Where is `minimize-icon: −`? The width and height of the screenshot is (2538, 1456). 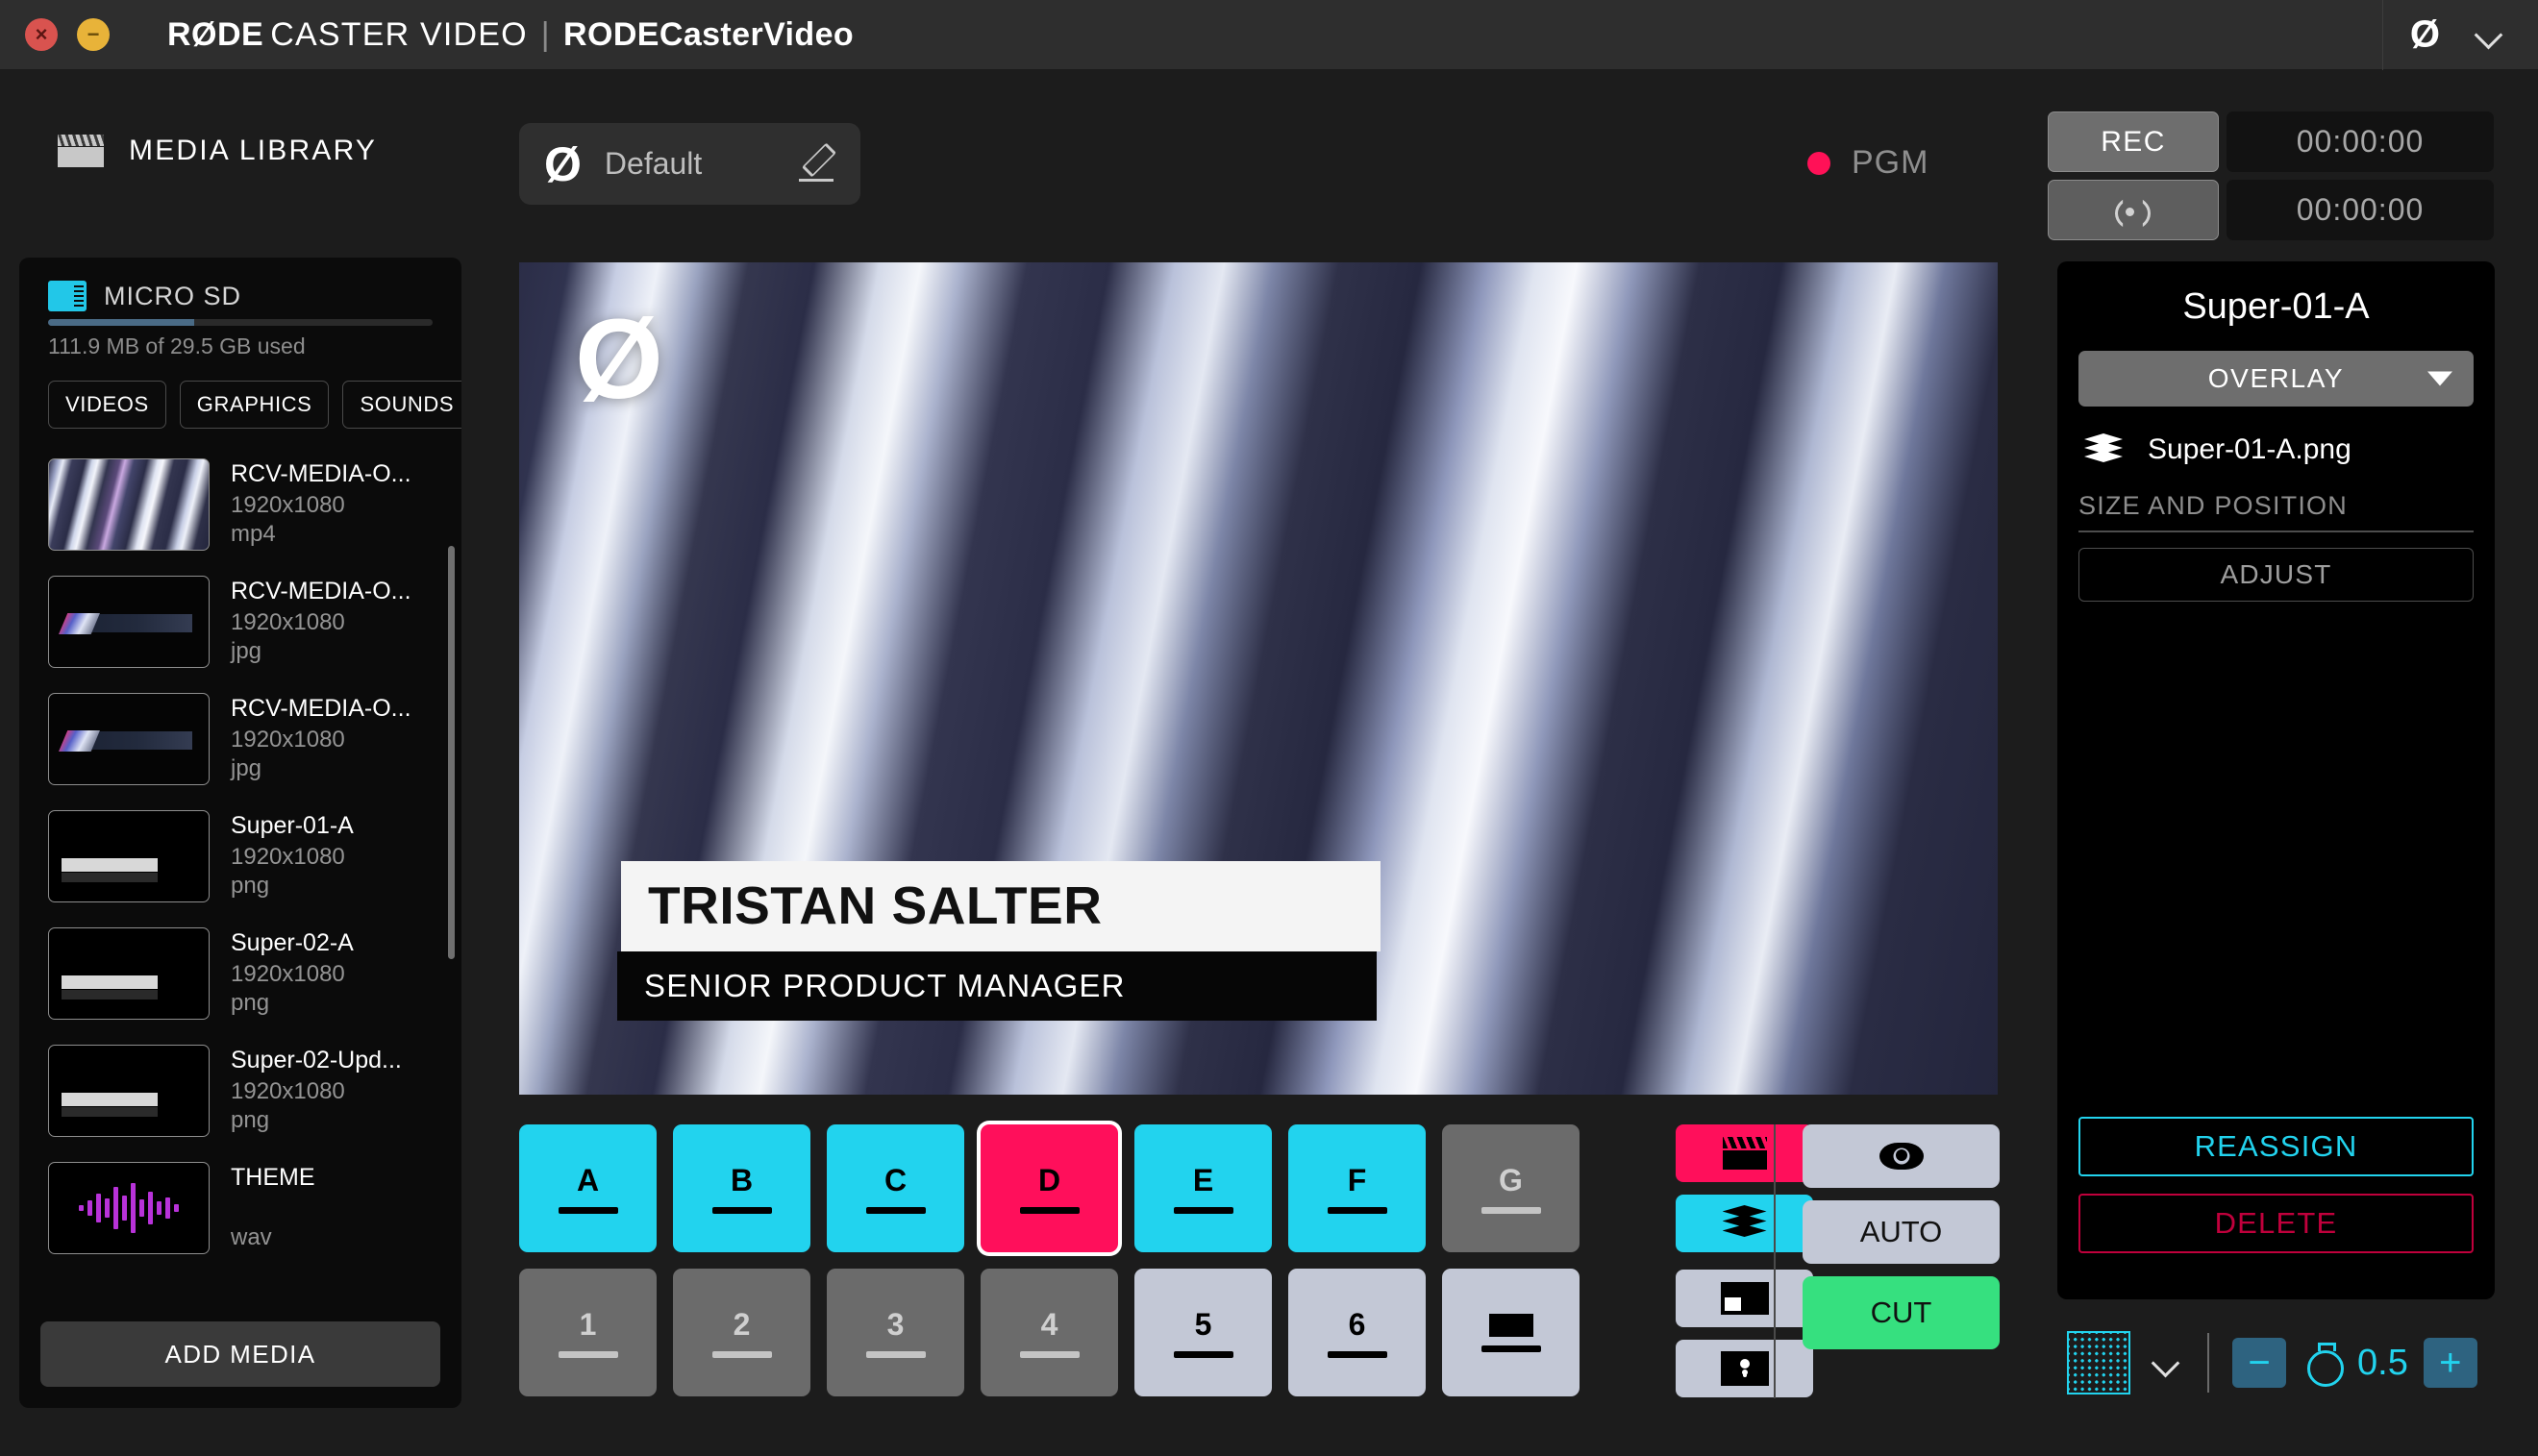
minimize-icon: − is located at coordinates (93, 35).